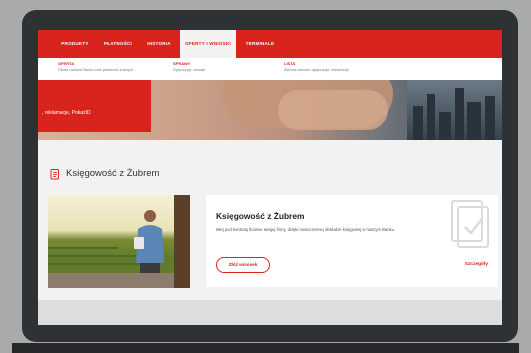  What do you see at coordinates (189, 70) in the screenshot?
I see `dropdown-desc: Dyspozycje, wnioski` at bounding box center [189, 70].